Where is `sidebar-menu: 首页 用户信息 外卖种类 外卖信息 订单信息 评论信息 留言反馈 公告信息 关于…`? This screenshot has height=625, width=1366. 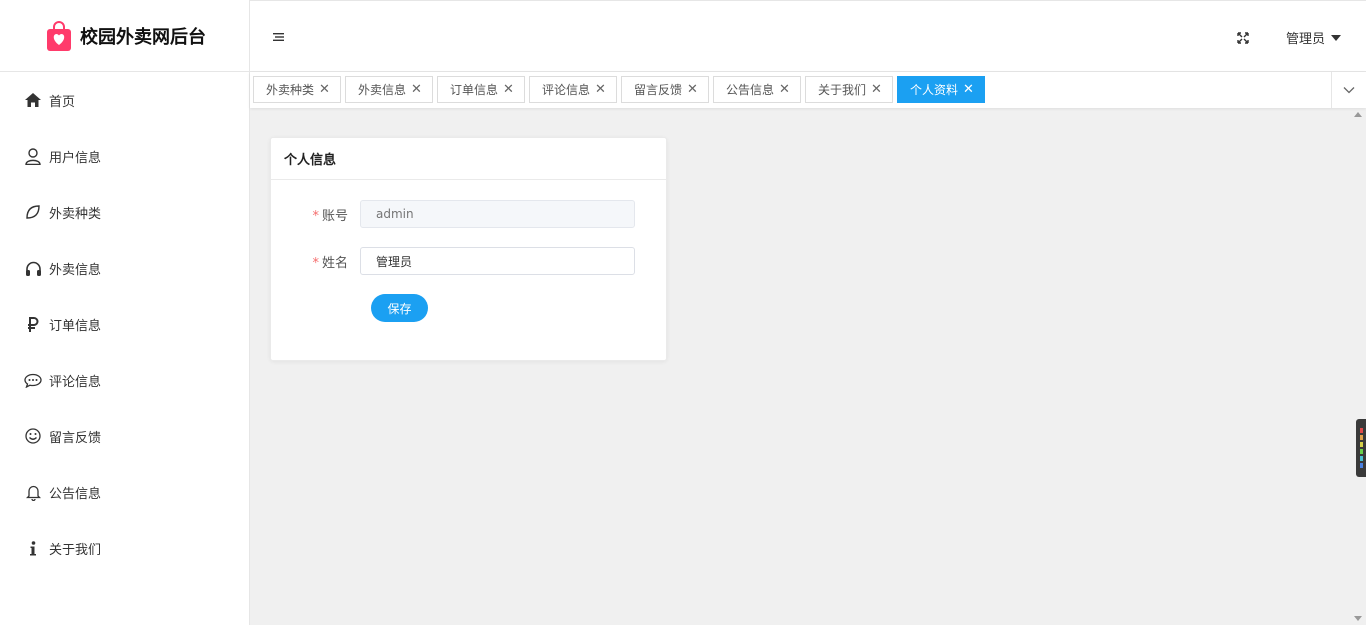
sidebar-menu: 首页 用户信息 外卖种类 外卖信息 订单信息 评论信息 留言反馈 公告信息 关于… is located at coordinates (124, 324).